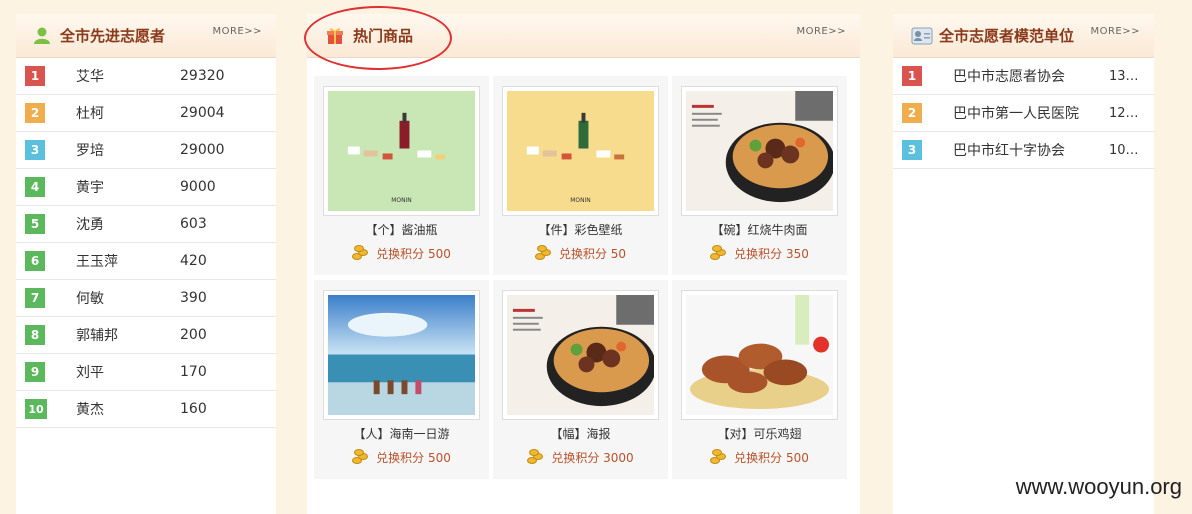  I want to click on goods-card: 【幅】海报兑换积分 3000, so click(580, 379).